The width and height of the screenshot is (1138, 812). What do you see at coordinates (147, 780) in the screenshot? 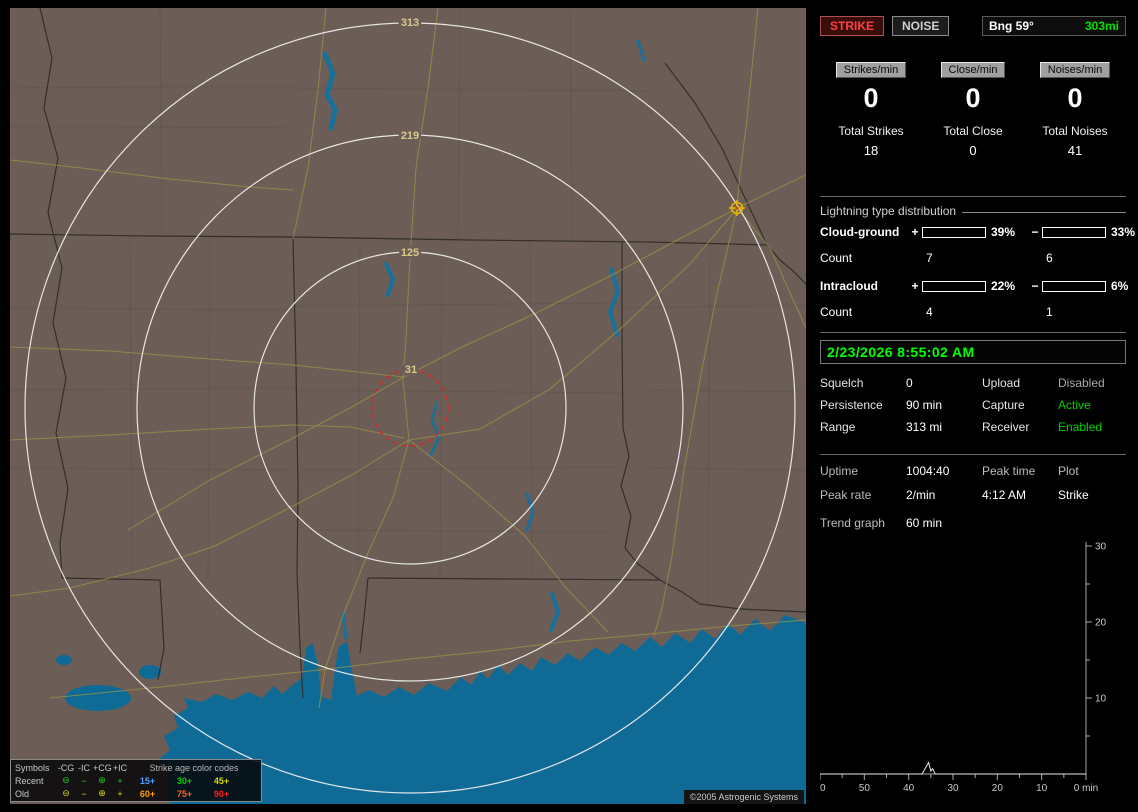
I see `age-15: 15+` at bounding box center [147, 780].